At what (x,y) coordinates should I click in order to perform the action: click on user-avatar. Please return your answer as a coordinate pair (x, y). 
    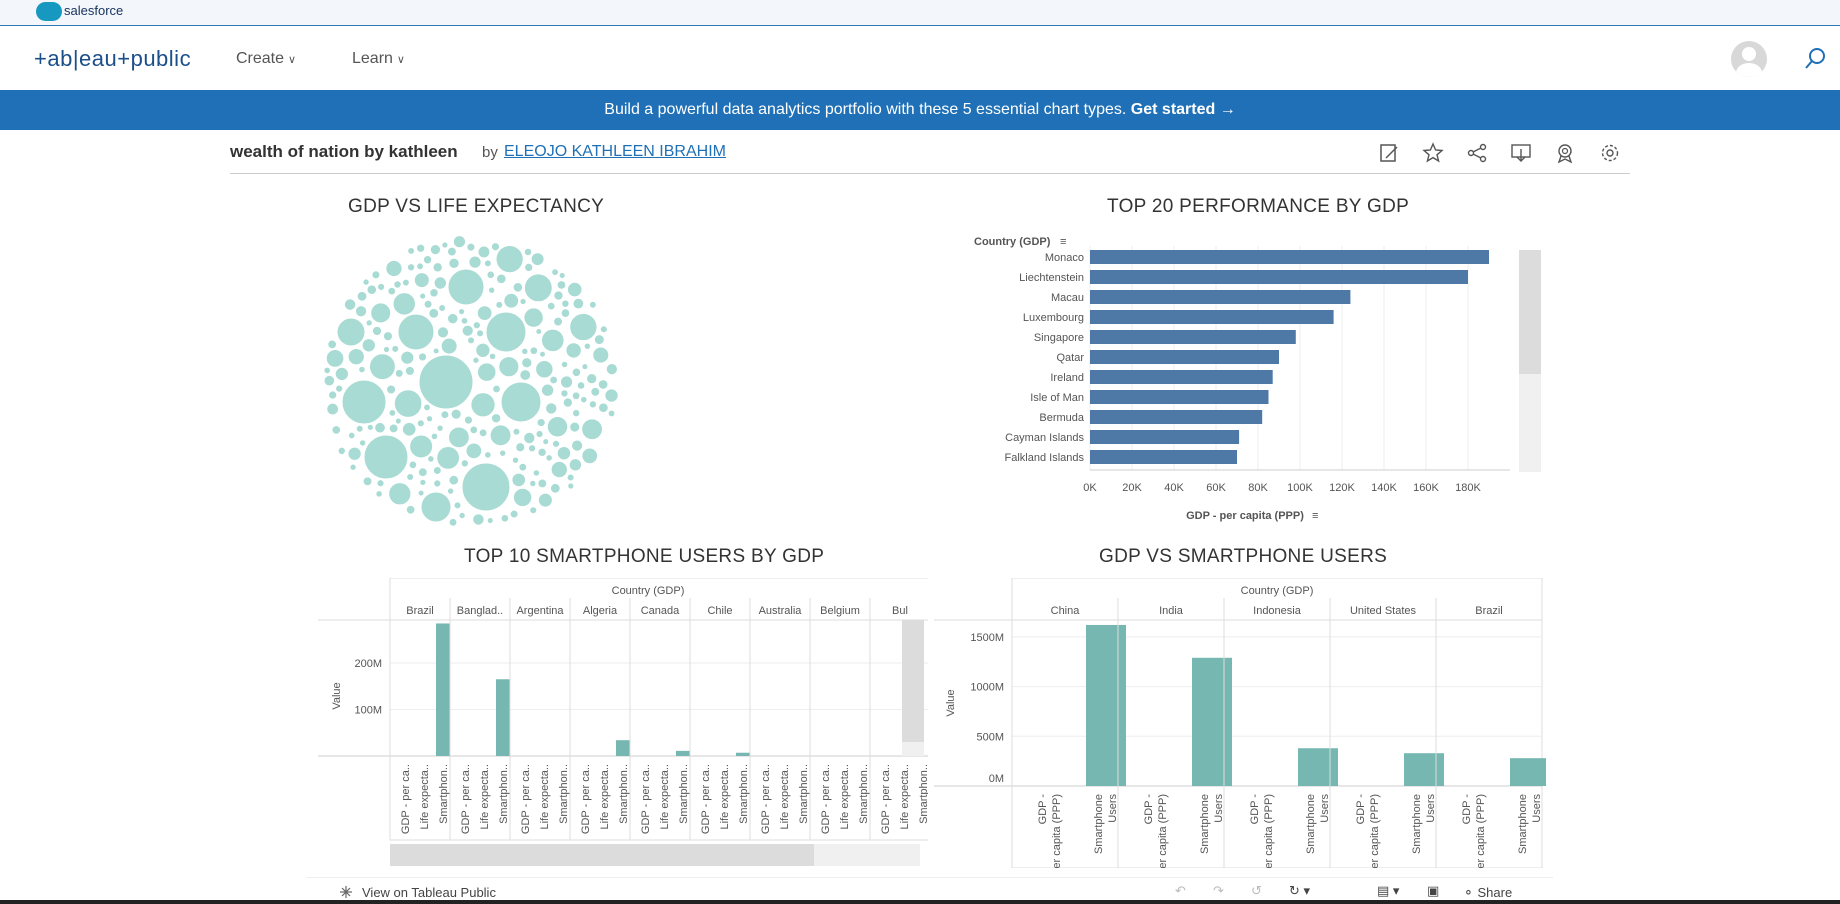
    Looking at the image, I should click on (1749, 59).